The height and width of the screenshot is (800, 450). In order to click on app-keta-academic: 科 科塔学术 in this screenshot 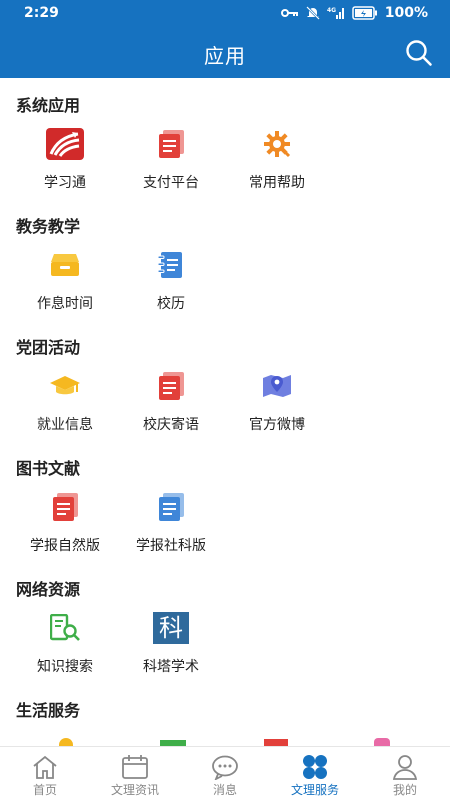, I will do `click(171, 643)`.